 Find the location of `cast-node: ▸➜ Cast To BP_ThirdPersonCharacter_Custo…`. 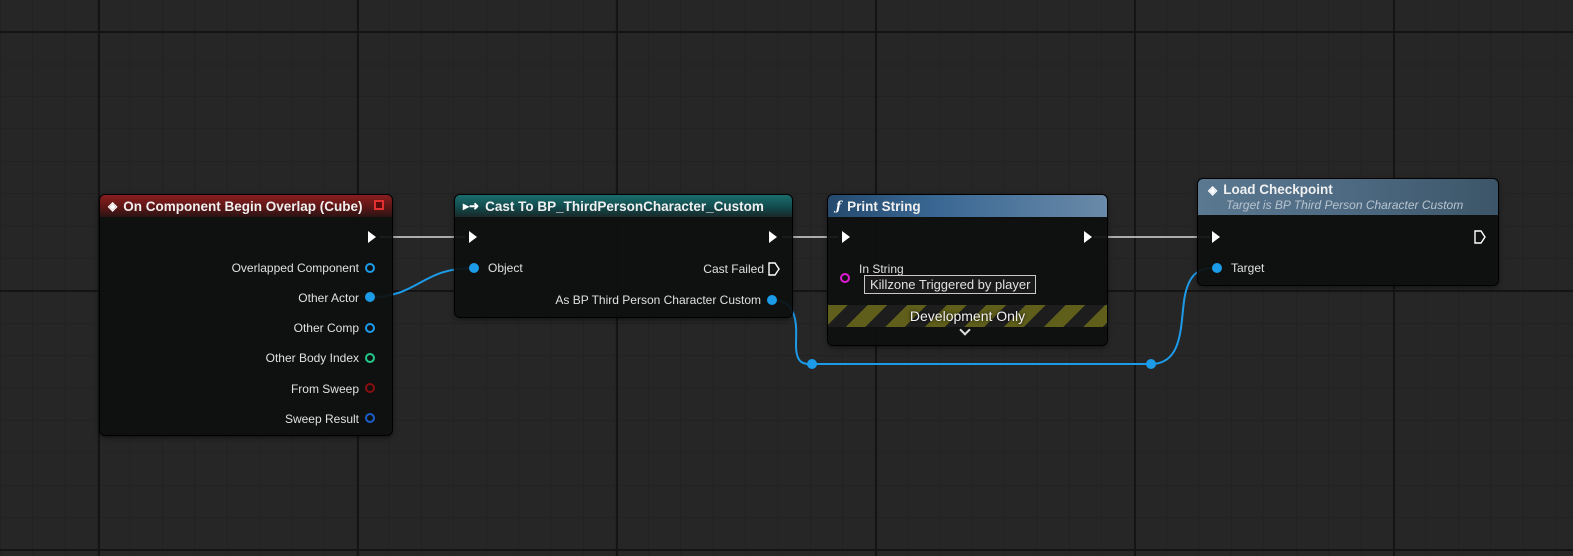

cast-node: ▸➜ Cast To BP_ThirdPersonCharacter_Custo… is located at coordinates (623, 256).